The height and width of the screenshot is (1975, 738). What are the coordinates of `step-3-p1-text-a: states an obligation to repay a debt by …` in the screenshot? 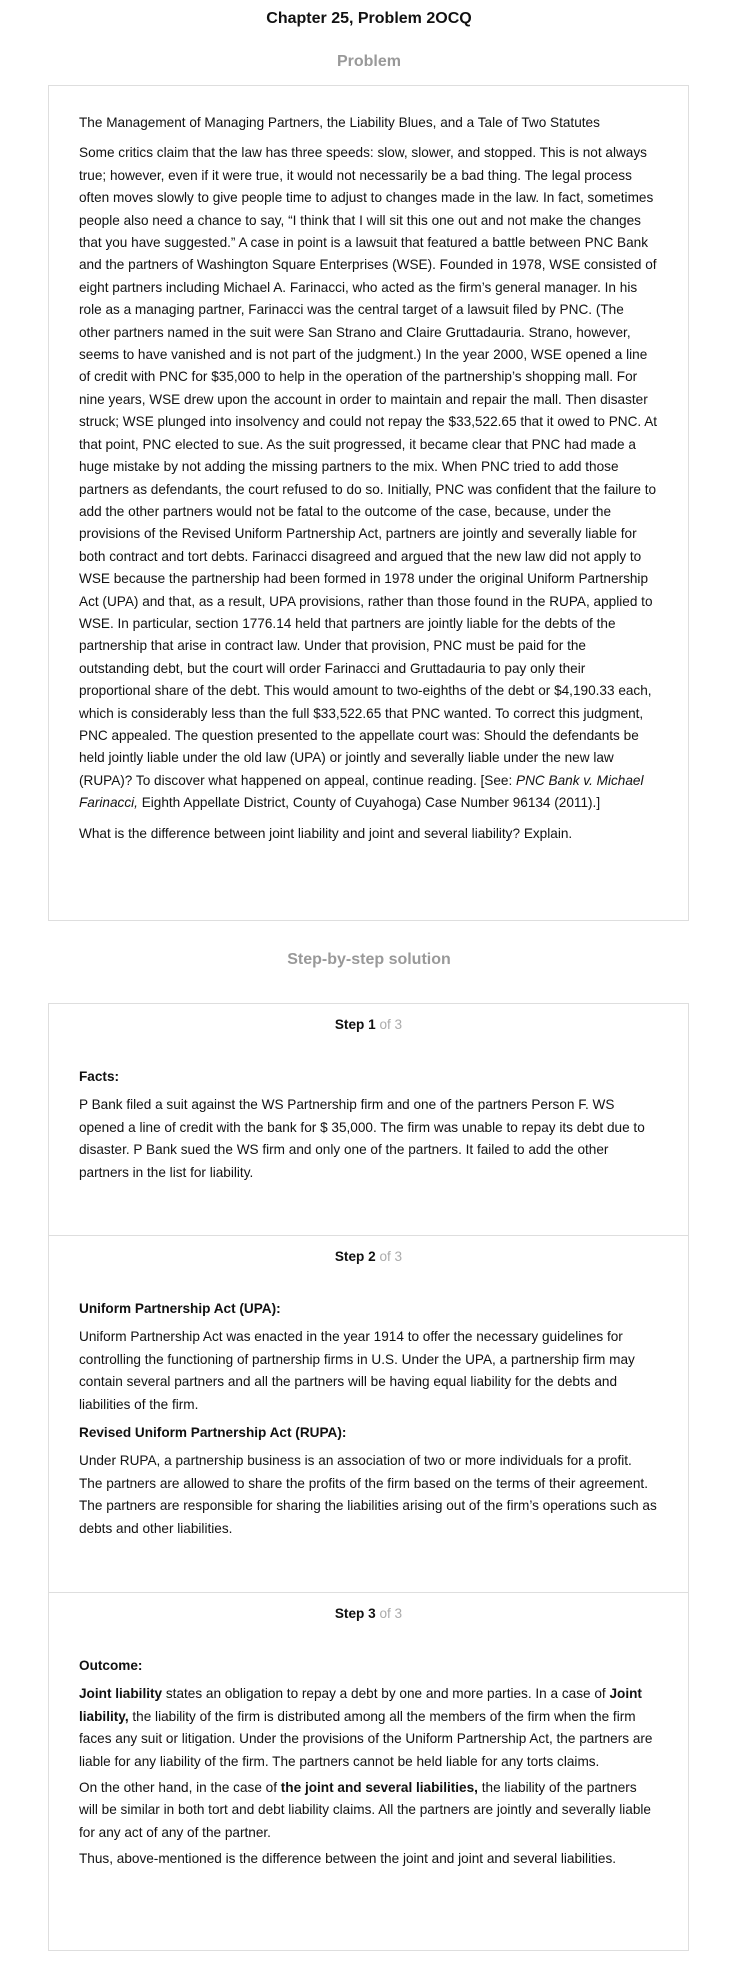 It's located at (386, 1694).